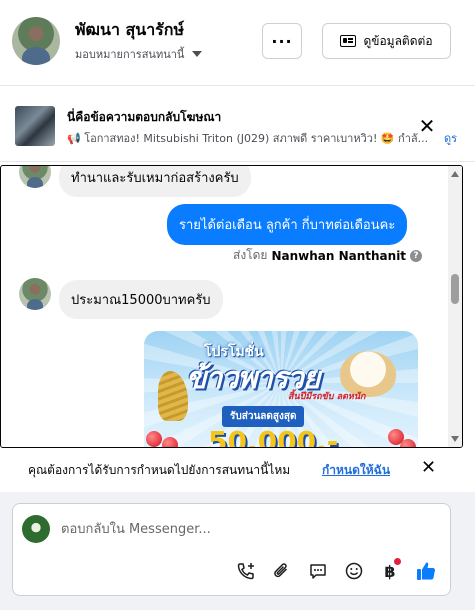  I want to click on contact-name: พัฒนา สุนารักษ์, so click(129, 30).